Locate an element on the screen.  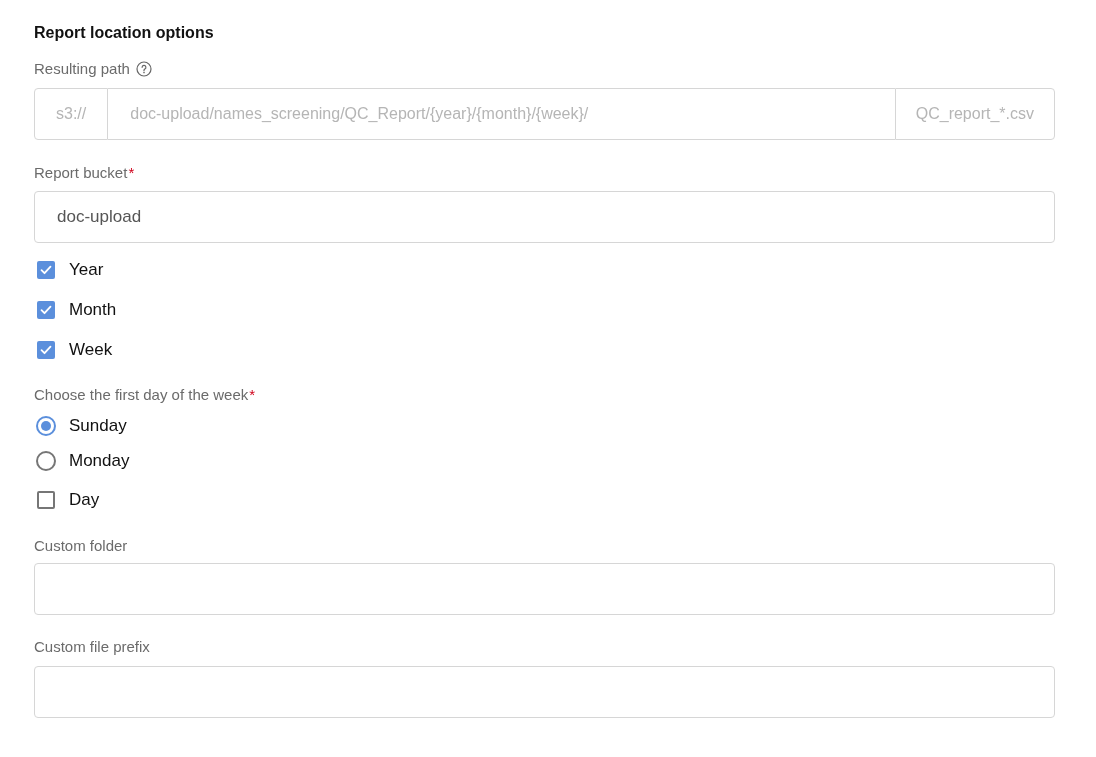
path-prefix: s3:// is located at coordinates (71, 114).